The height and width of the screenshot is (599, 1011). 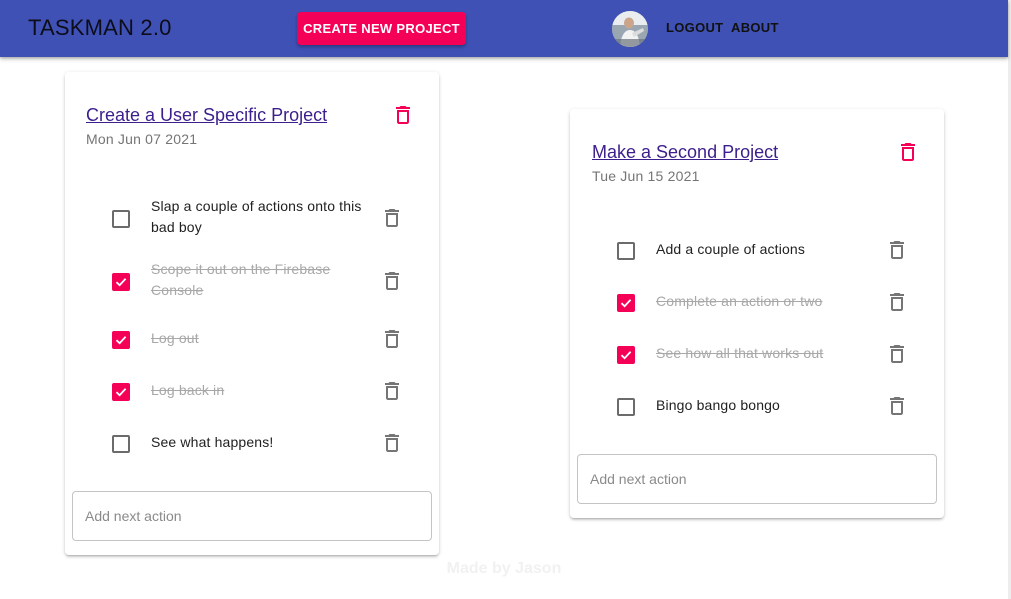 I want to click on action-text: Bingo bango bongo, so click(x=718, y=405).